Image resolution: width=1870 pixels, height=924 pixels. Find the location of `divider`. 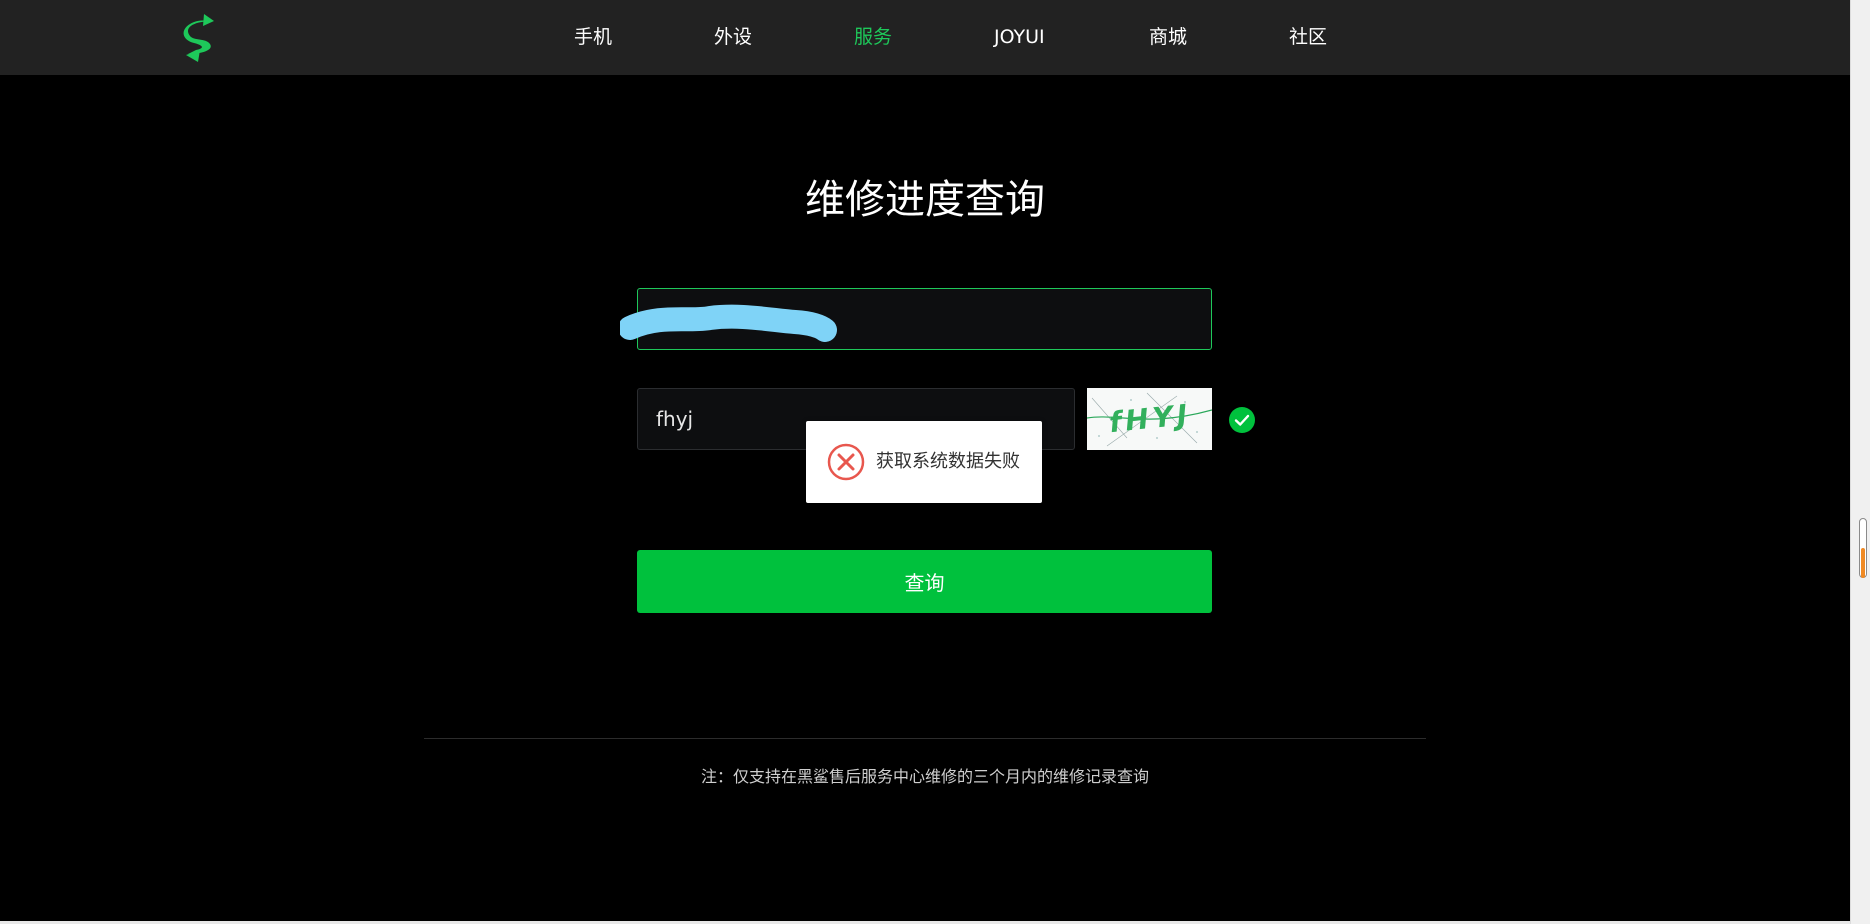

divider is located at coordinates (925, 738).